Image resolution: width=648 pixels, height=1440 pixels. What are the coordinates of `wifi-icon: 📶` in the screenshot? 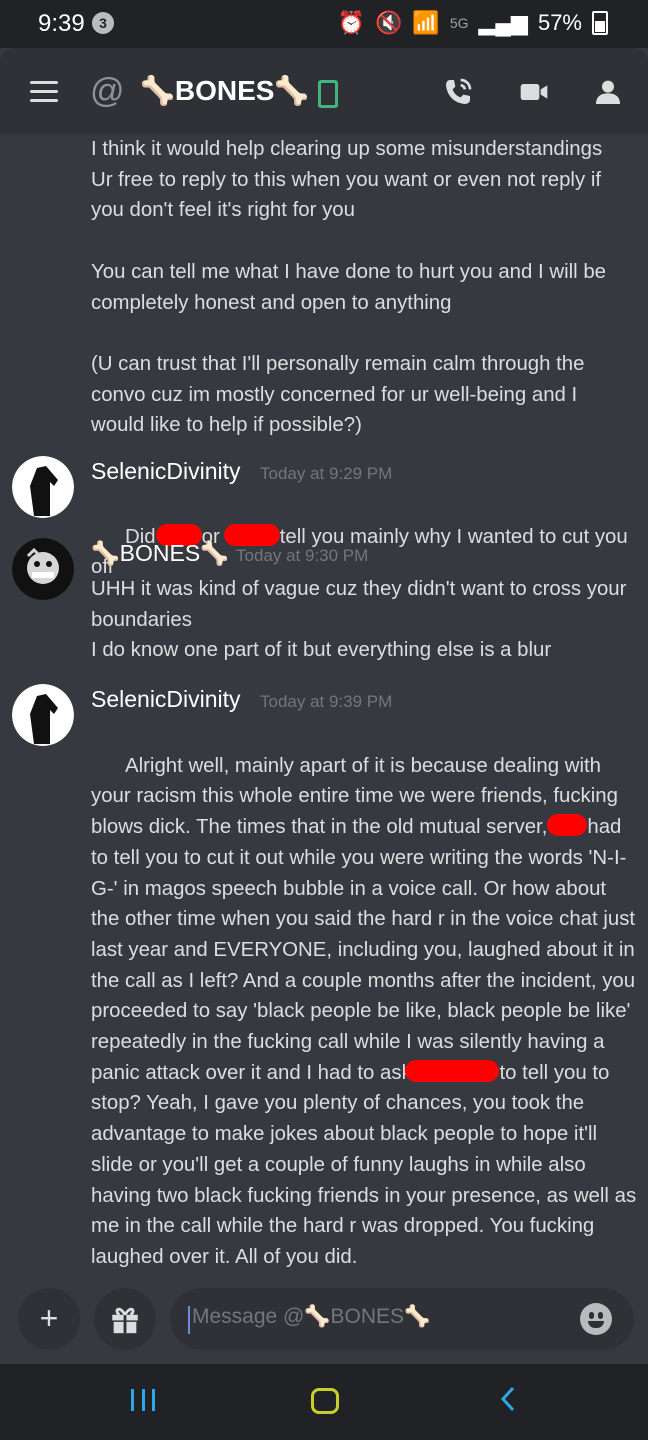 It's located at (426, 22).